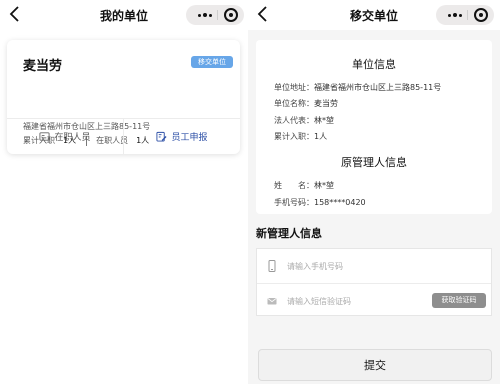 The height and width of the screenshot is (384, 500). Describe the element at coordinates (357, 266) in the screenshot. I see `phone-input` at that location.